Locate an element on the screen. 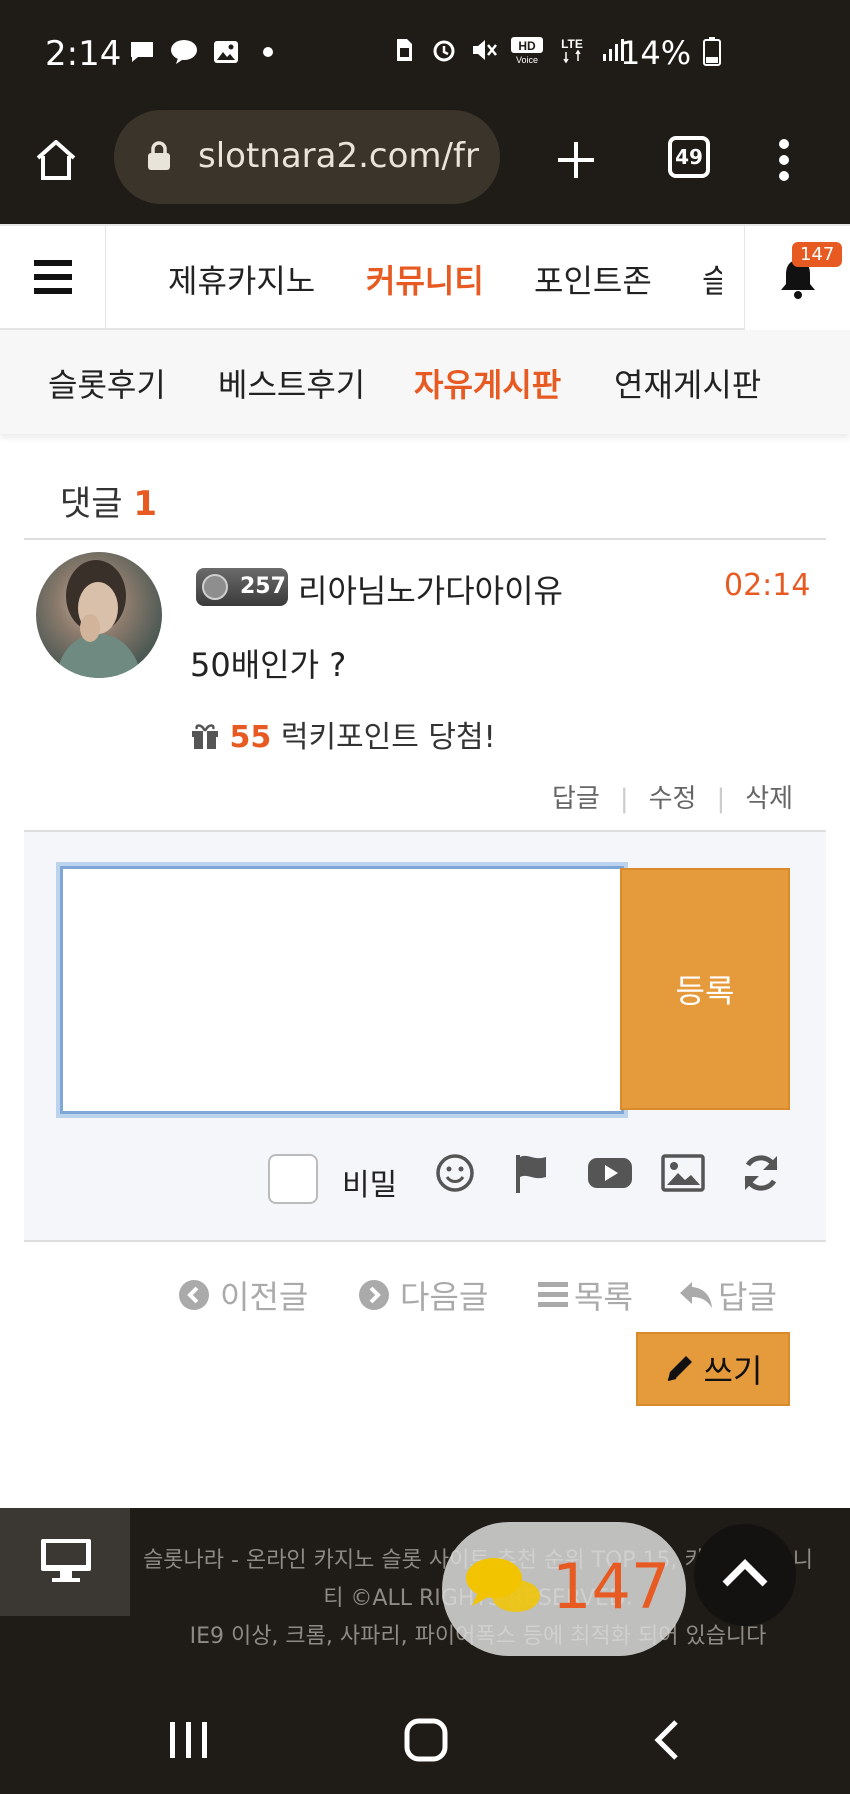 The width and height of the screenshot is (850, 1794). list-label: 목록 is located at coordinates (603, 1297).